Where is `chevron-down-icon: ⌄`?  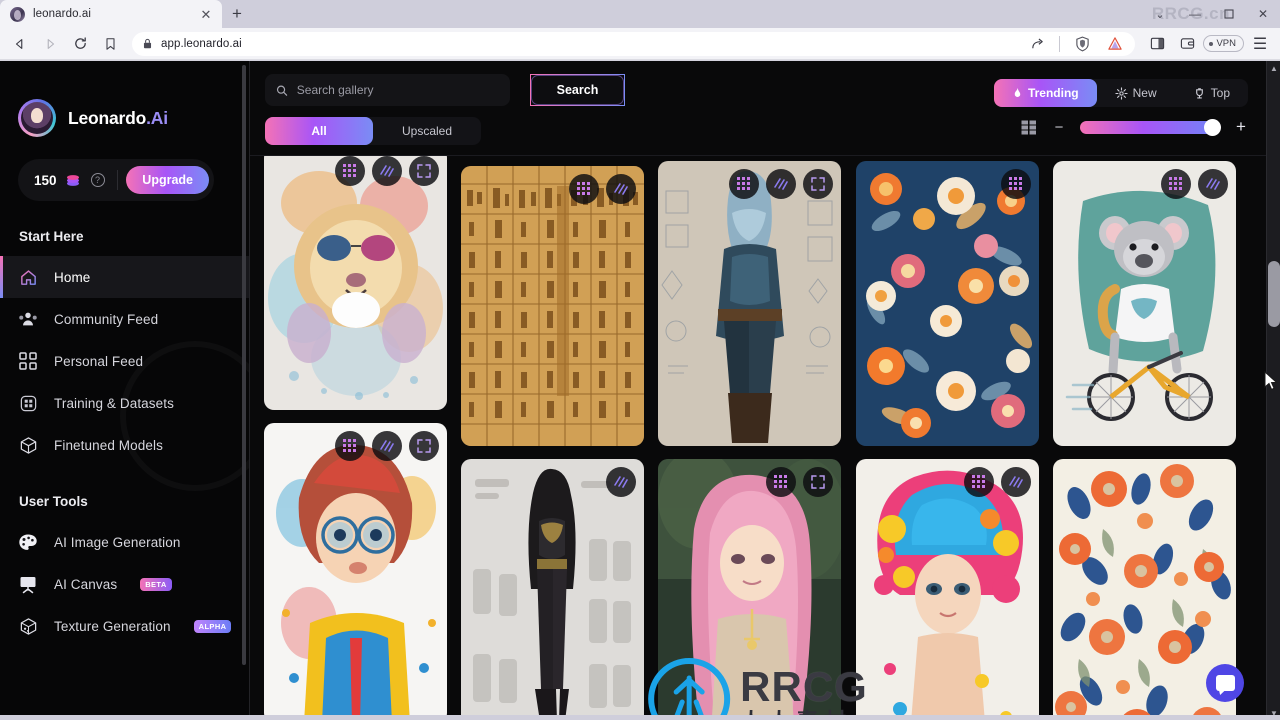 chevron-down-icon: ⌄ is located at coordinates (1160, 14).